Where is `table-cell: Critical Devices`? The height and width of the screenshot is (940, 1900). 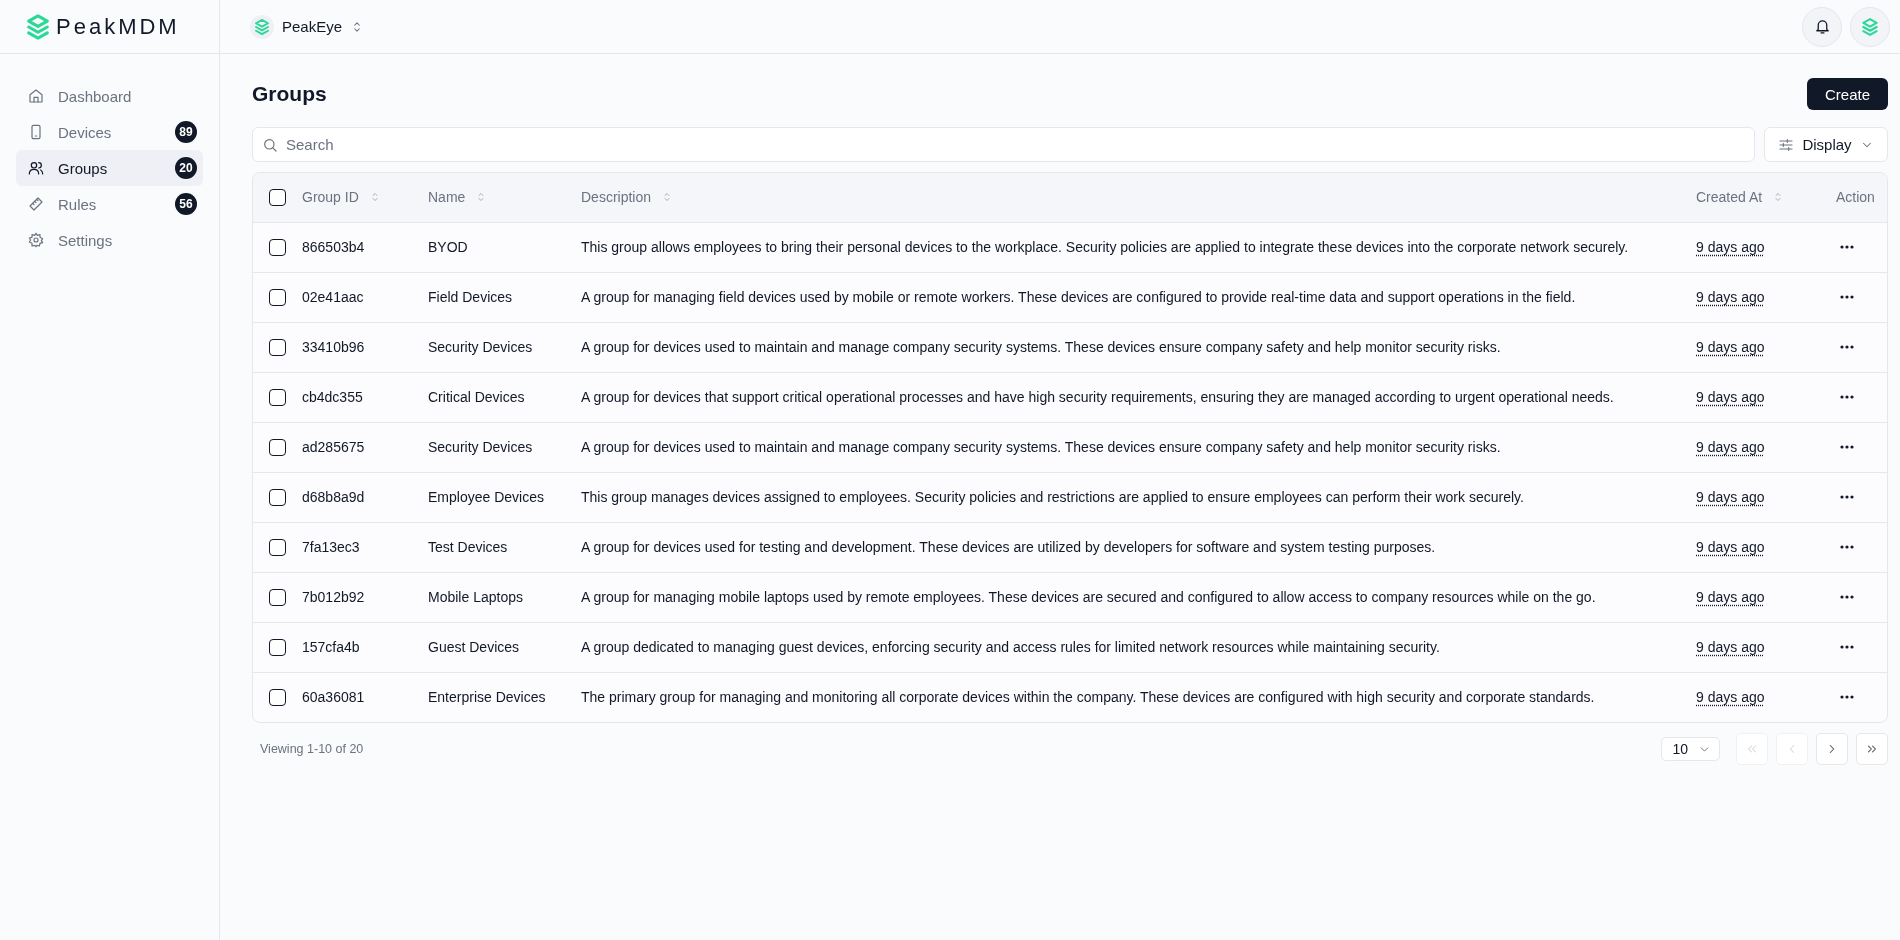
table-cell: Critical Devices is located at coordinates (503, 397).